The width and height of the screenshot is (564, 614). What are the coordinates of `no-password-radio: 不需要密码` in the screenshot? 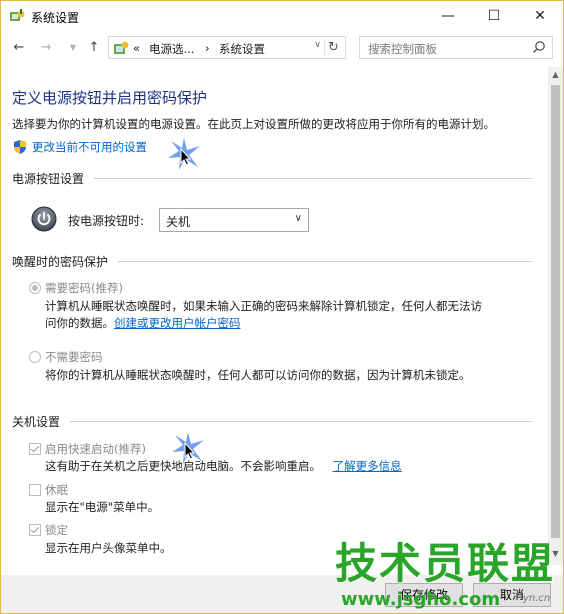 It's located at (66, 357).